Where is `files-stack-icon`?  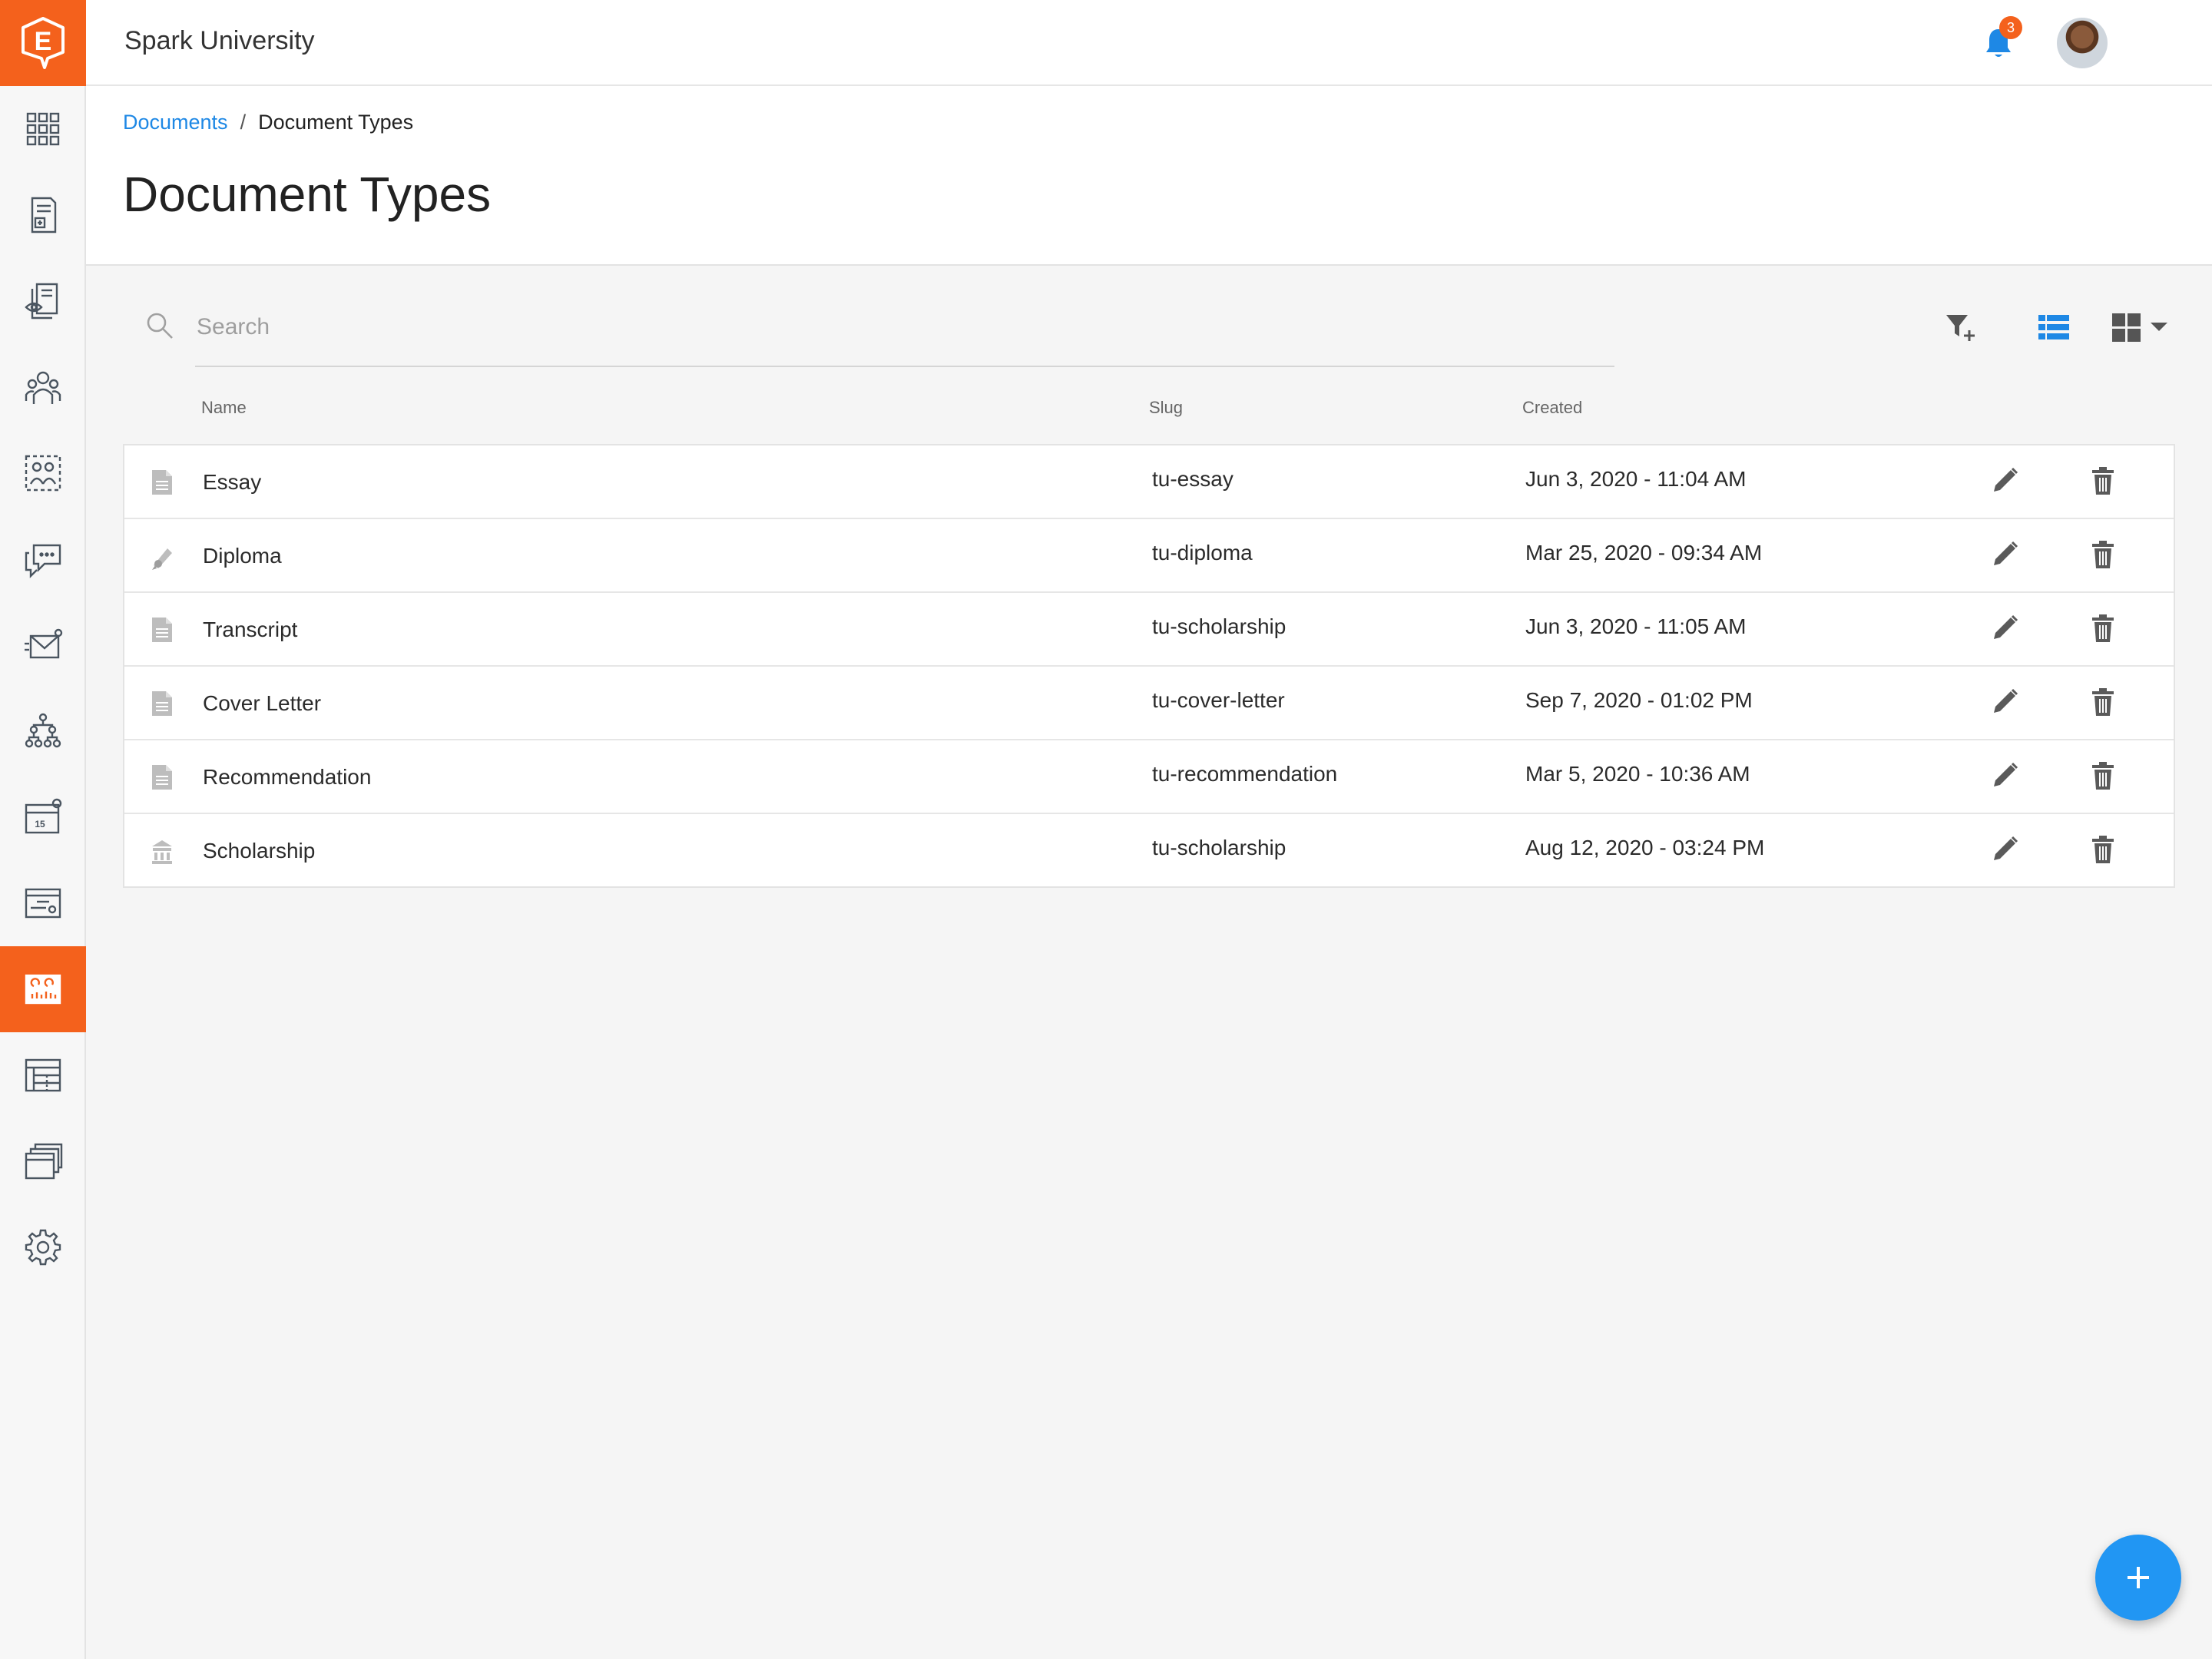
files-stack-icon is located at coordinates (44, 1161).